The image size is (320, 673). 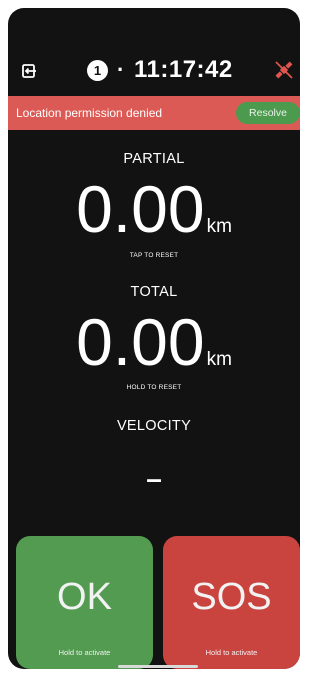 What do you see at coordinates (158, 666) in the screenshot?
I see `home-indicator` at bounding box center [158, 666].